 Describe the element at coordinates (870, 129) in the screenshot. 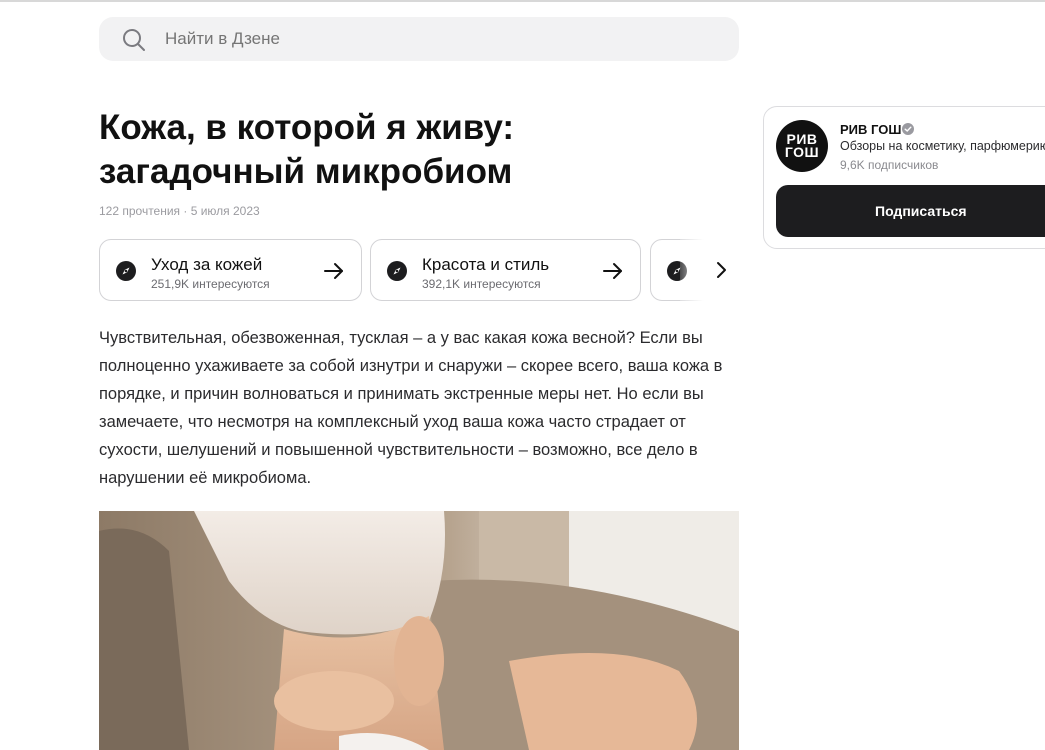

I see `channel-name: РИВ ГОШ` at that location.